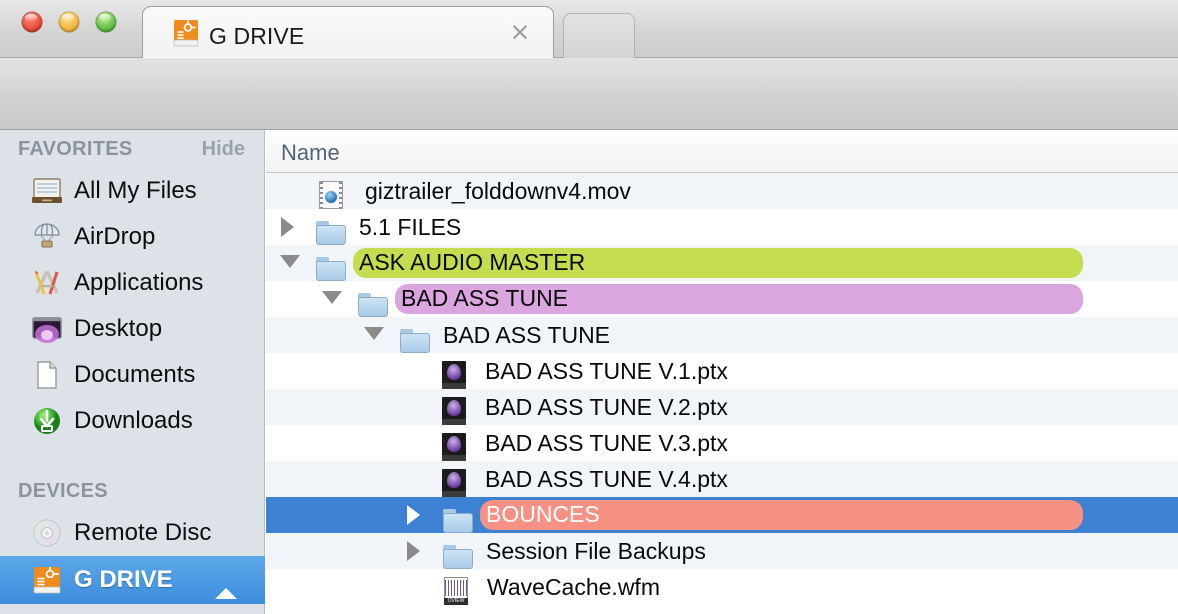  I want to click on column-header-row: Name, so click(722, 151).